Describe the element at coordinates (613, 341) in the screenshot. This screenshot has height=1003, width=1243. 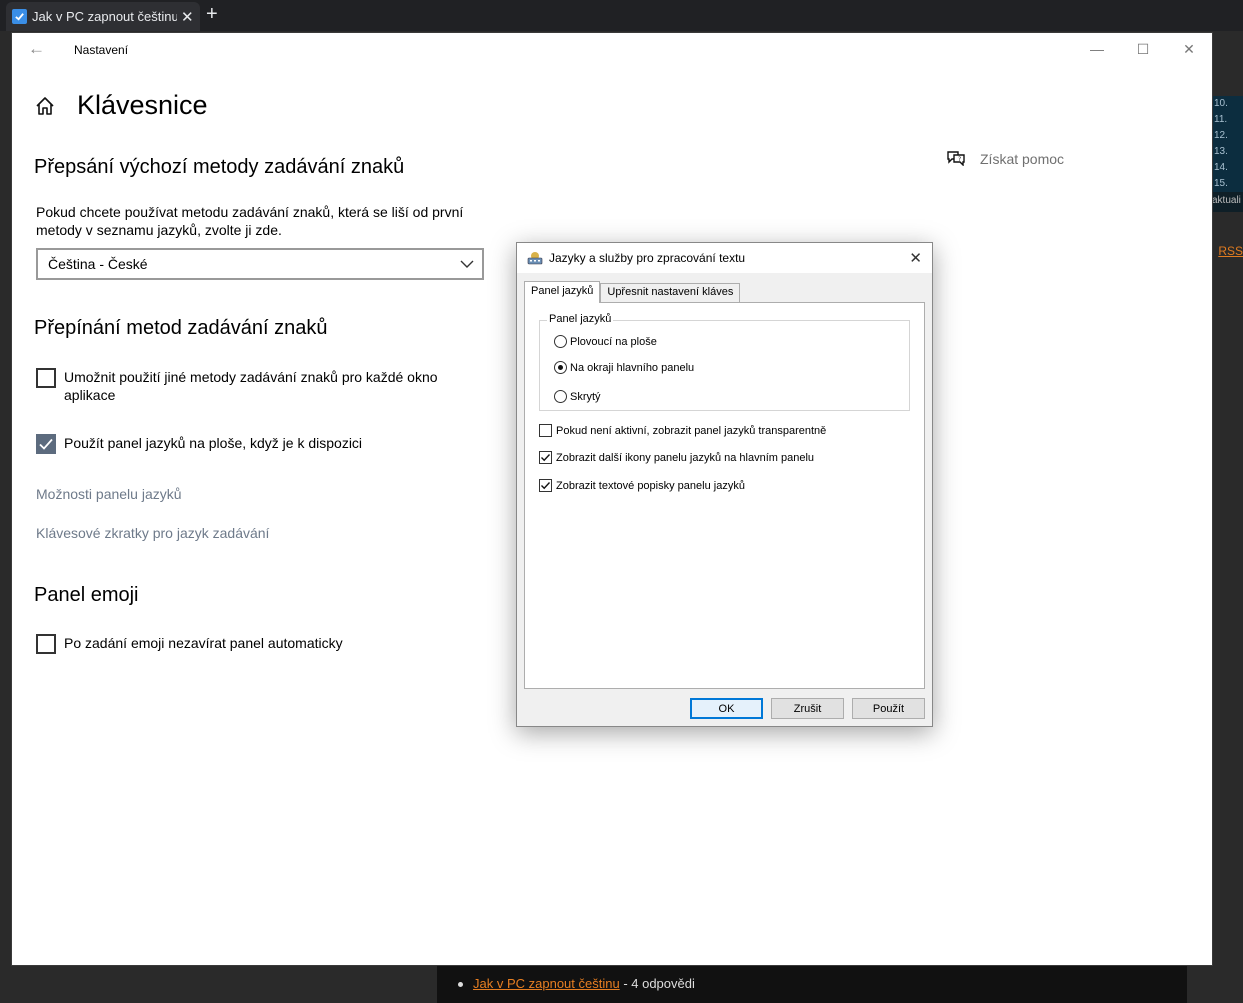
I see `radio-floating-label: Plovoucí na ploše` at that location.